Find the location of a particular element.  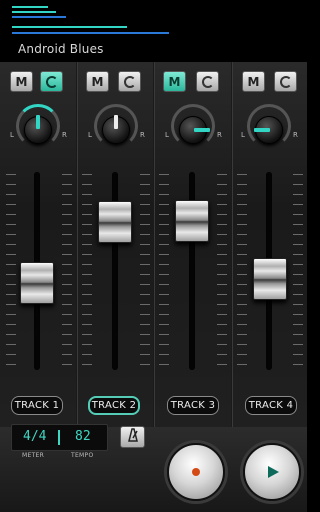

tempo-value: 82 is located at coordinates (83, 436).